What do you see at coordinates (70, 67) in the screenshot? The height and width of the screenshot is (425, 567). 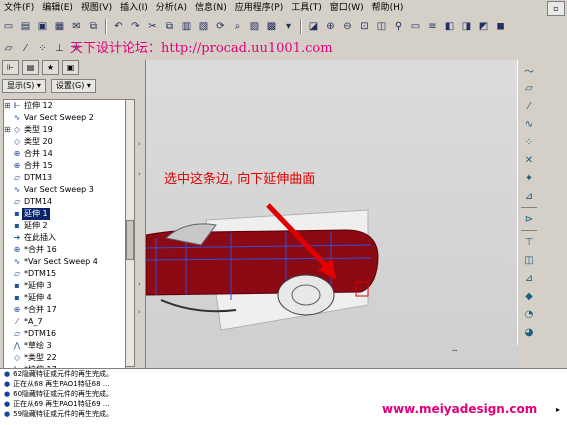 I see `history-tab: ▣` at bounding box center [70, 67].